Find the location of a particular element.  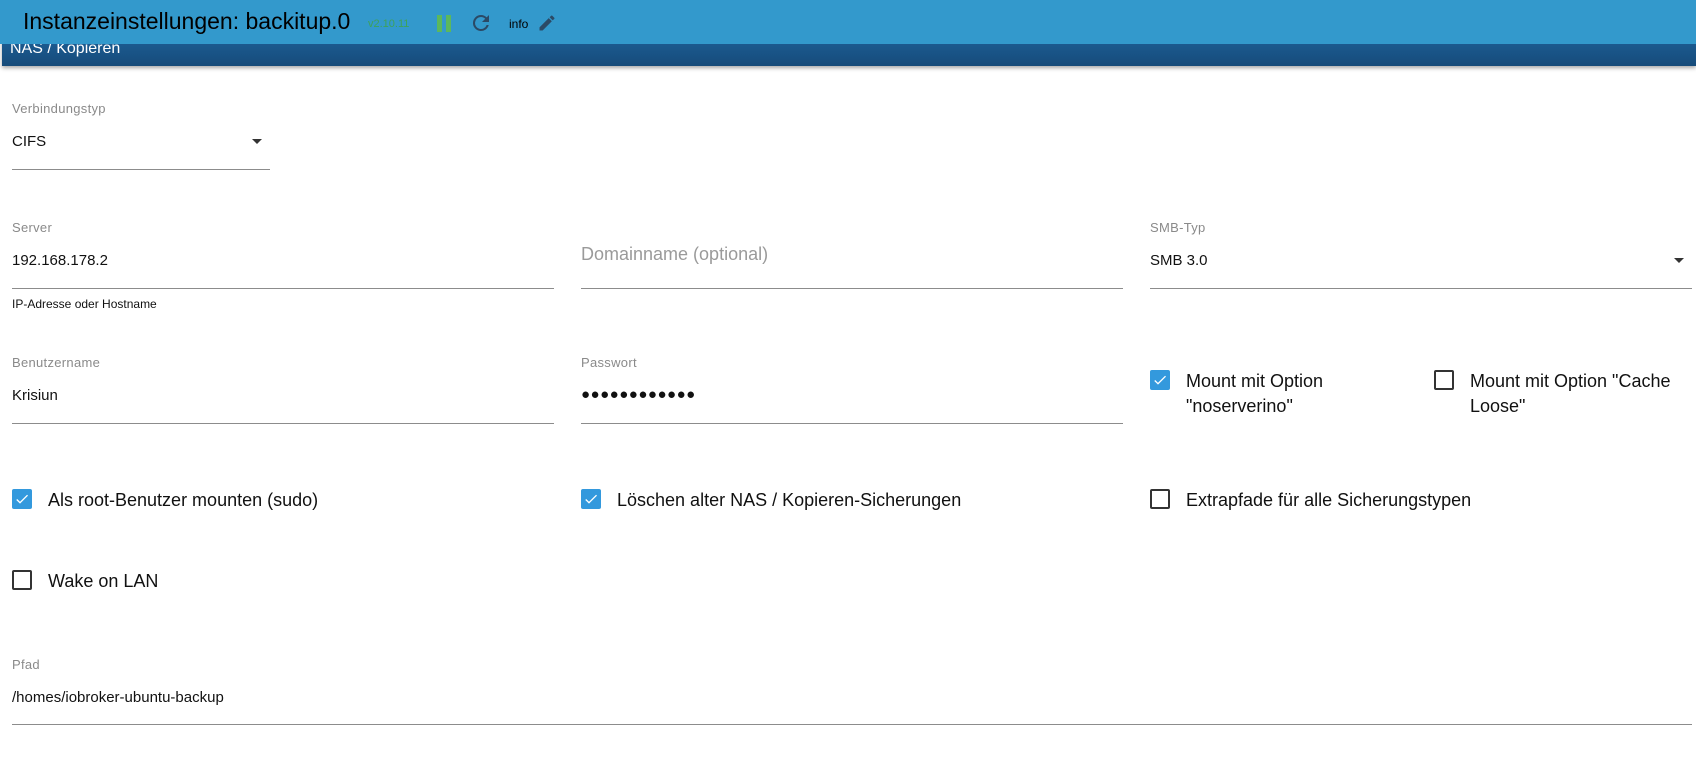

cache-loose-checkbox: Mount mit Option "Cache Loose" is located at coordinates (1565, 397).